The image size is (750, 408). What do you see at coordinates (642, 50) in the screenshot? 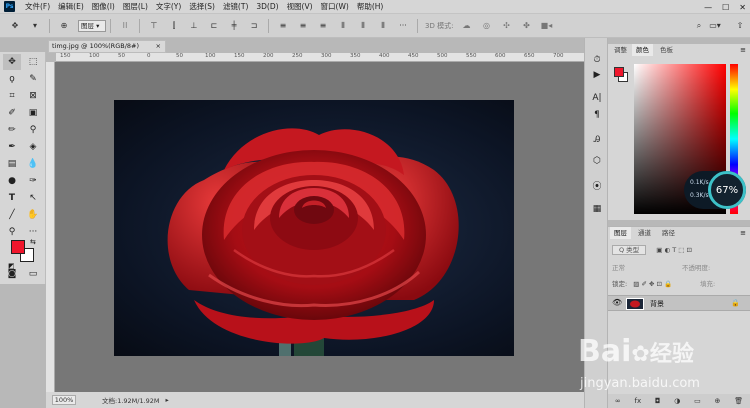
I see `tab-color: 颜色` at bounding box center [642, 50].